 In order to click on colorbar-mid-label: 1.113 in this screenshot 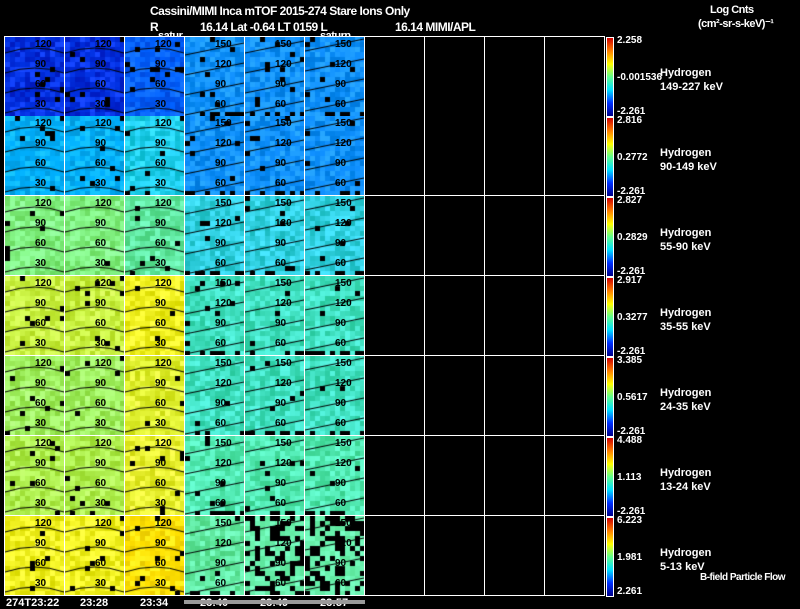, I will do `click(629, 477)`.